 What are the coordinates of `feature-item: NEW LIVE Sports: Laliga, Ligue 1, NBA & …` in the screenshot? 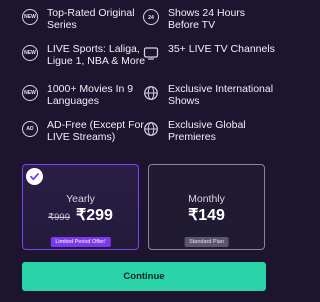 It's located at (88, 55).